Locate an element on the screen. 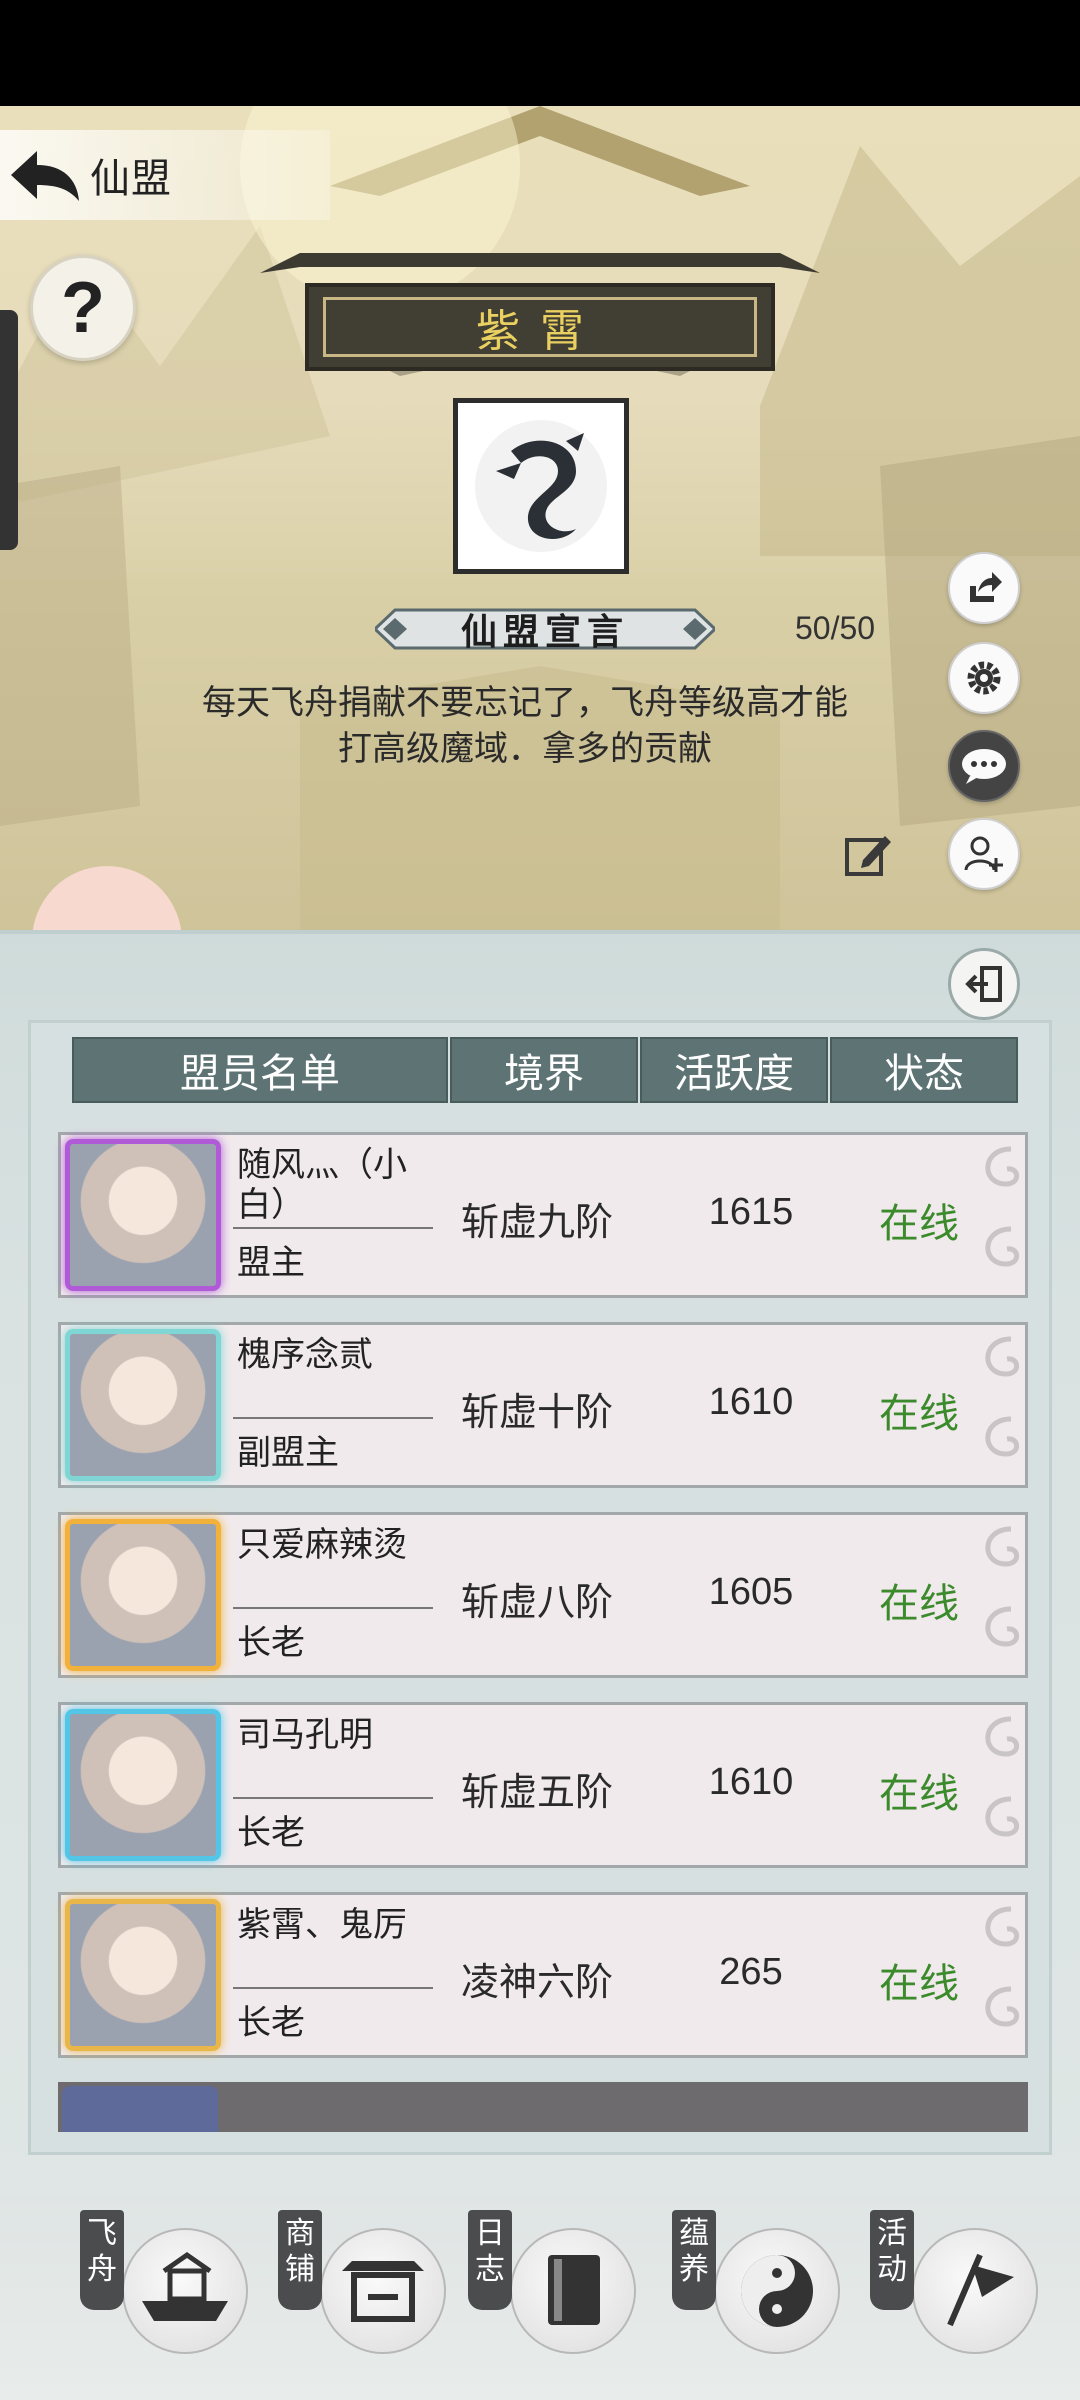  chat-button is located at coordinates (984, 766).